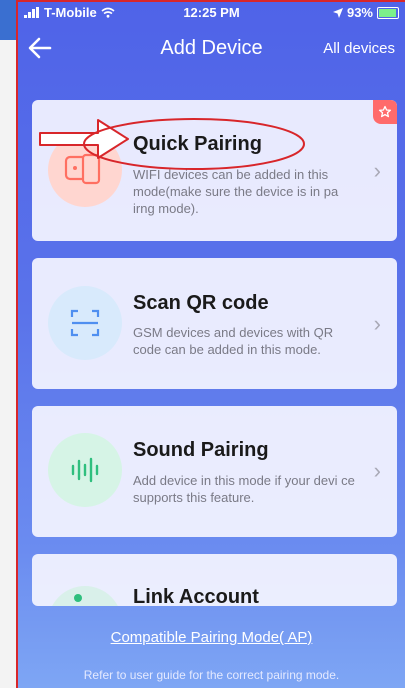 This screenshot has height=688, width=405. I want to click on location-arrow-icon, so click(337, 12).